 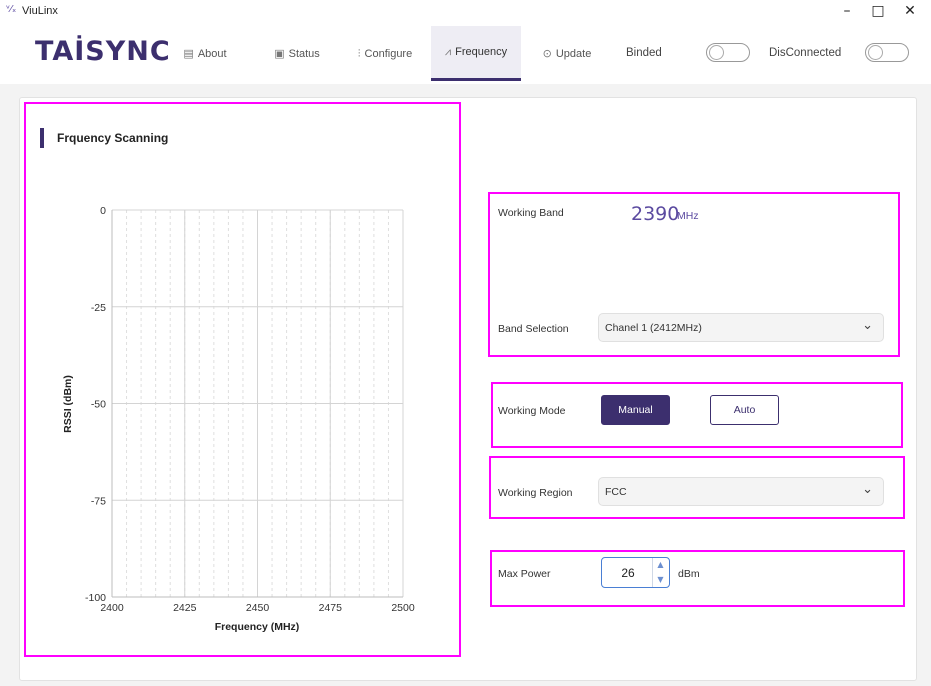 I want to click on band-selection-label: Band Selection, so click(x=533, y=329).